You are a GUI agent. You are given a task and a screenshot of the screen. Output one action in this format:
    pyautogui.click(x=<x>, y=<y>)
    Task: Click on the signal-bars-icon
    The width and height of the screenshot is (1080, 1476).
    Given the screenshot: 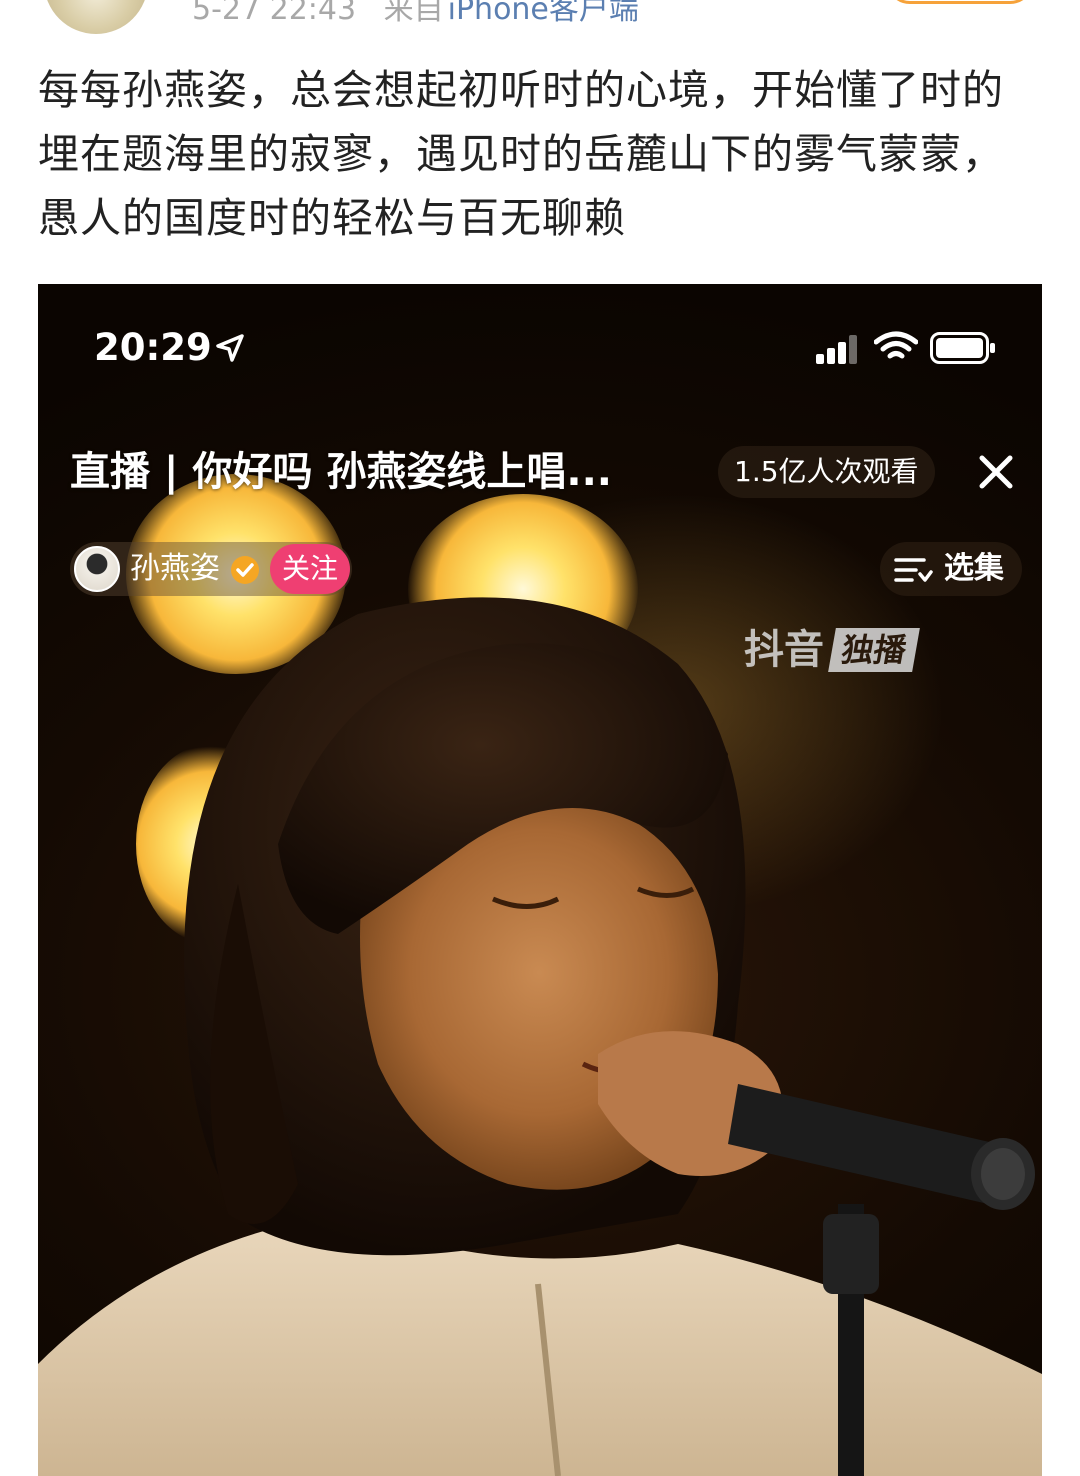 What is the action you would take?
    pyautogui.click(x=836, y=349)
    